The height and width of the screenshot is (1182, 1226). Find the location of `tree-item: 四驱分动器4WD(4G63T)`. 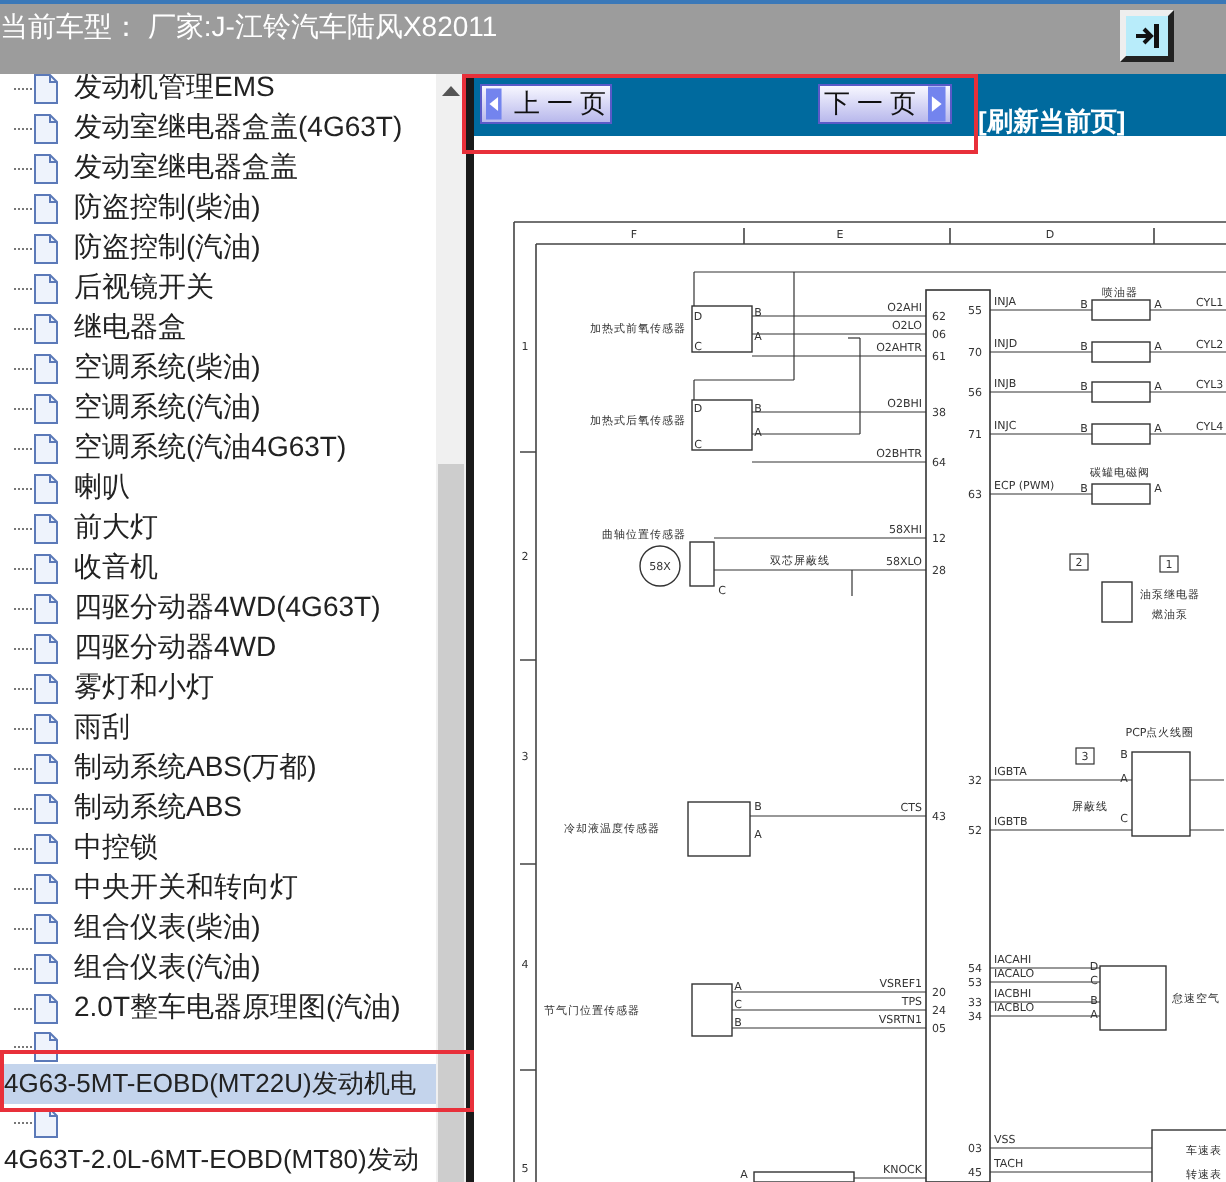

tree-item: 四驱分动器4WD(4G63T) is located at coordinates (218, 608).